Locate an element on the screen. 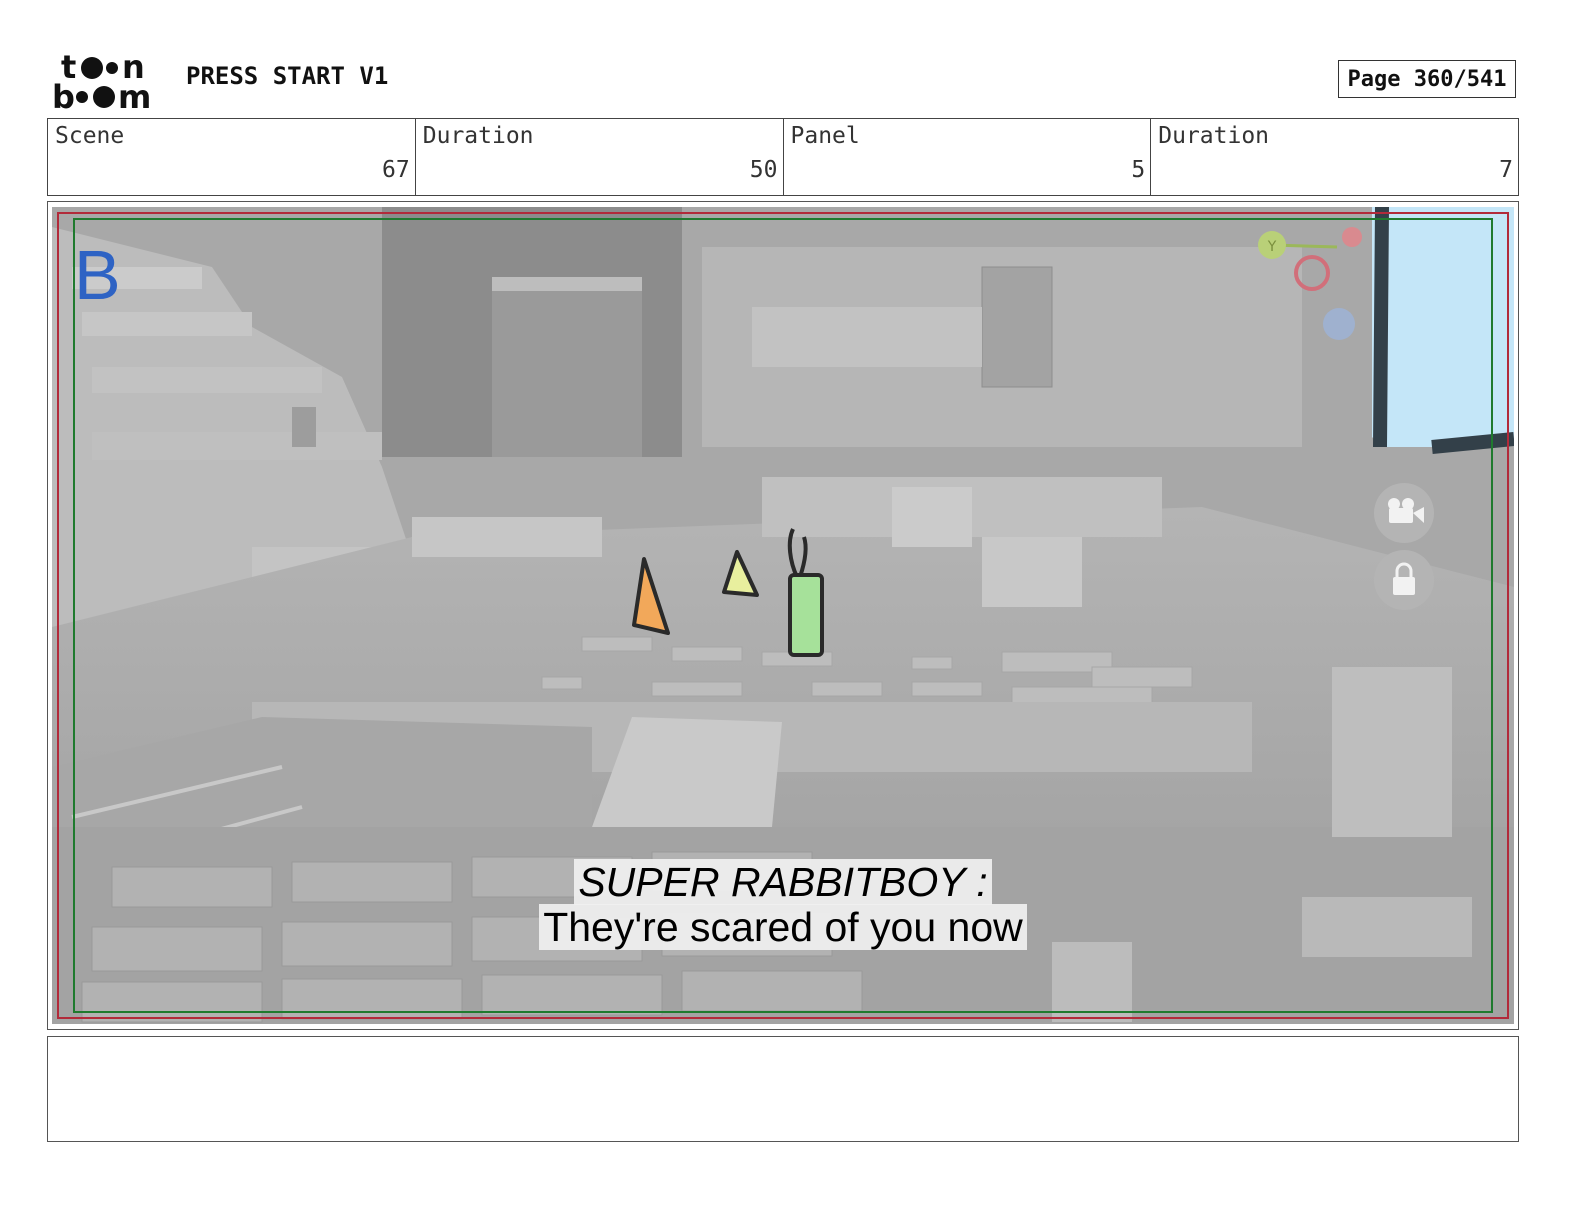 The height and width of the screenshot is (1224, 1584). platform-stairs is located at coordinates (932, 517).